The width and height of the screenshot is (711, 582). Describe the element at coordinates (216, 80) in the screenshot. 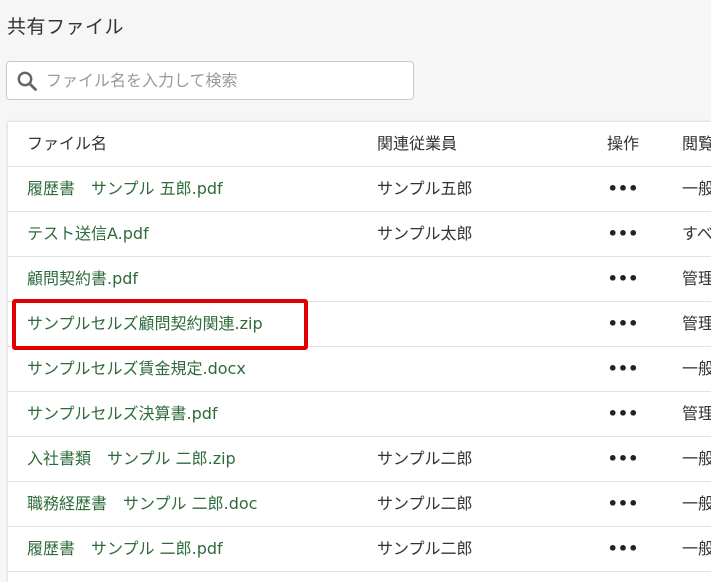

I see `search-input` at that location.